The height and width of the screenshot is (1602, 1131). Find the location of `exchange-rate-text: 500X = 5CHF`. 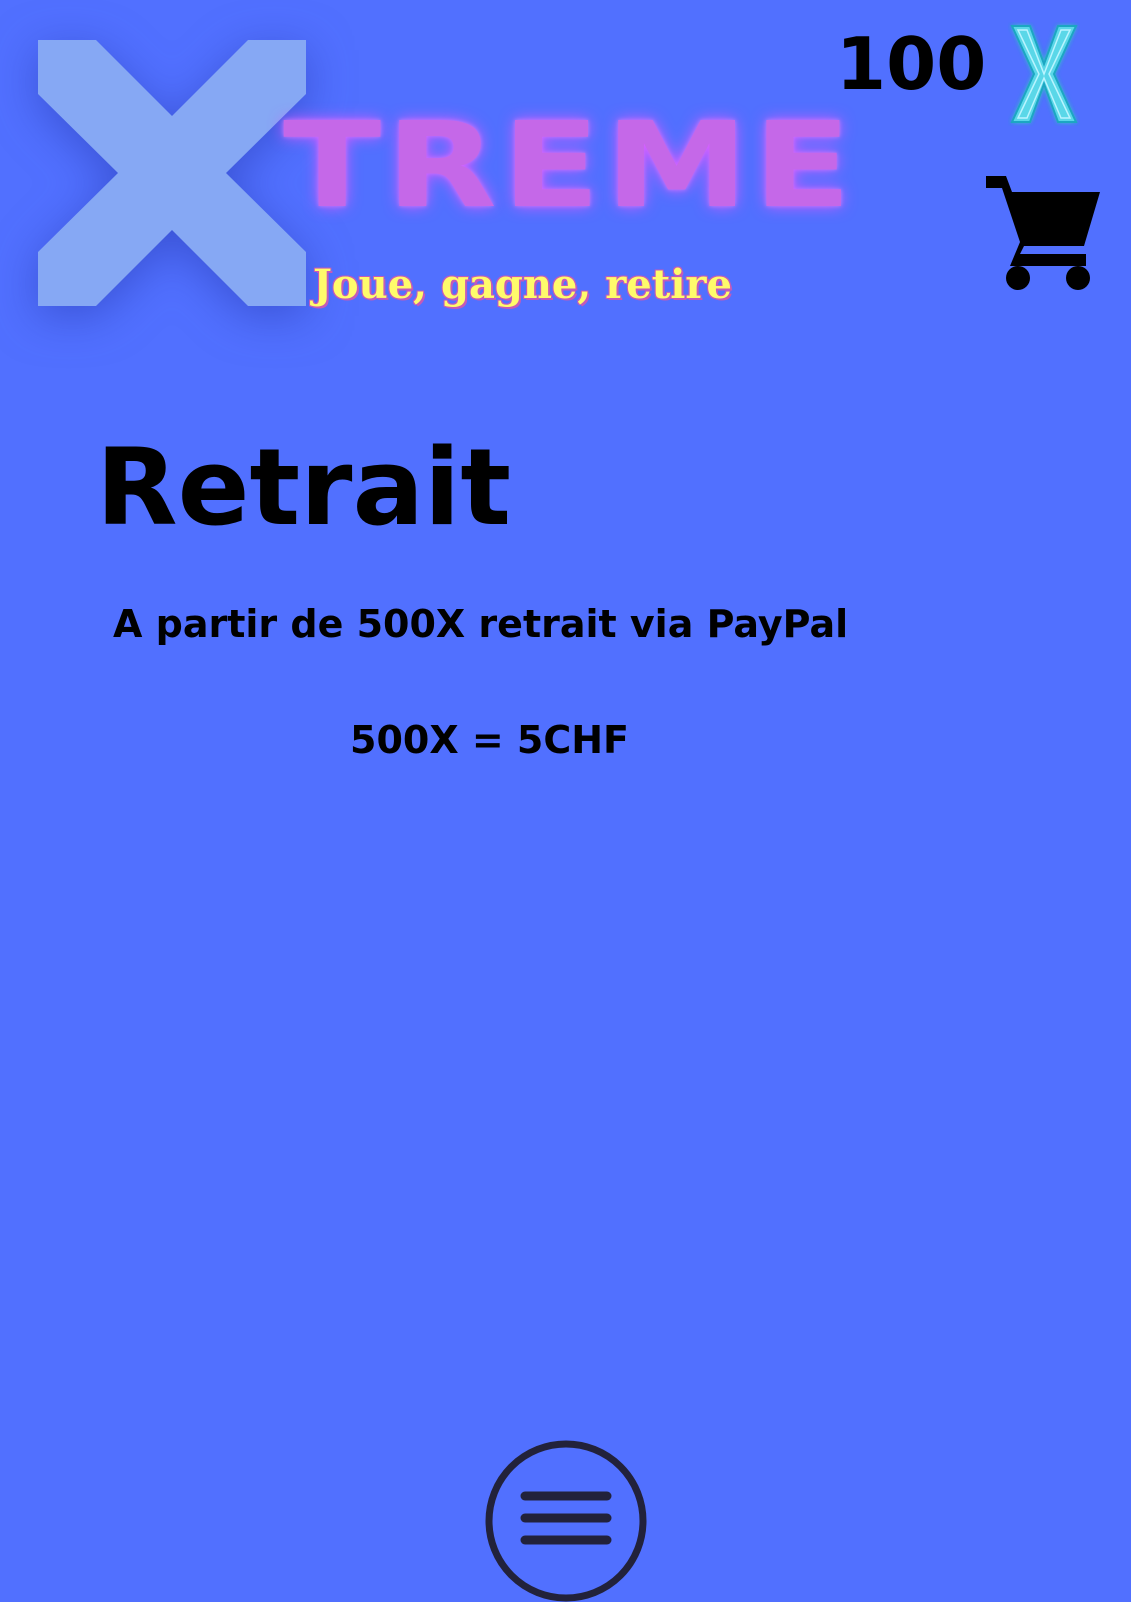

exchange-rate-text: 500X = 5CHF is located at coordinates (490, 740).